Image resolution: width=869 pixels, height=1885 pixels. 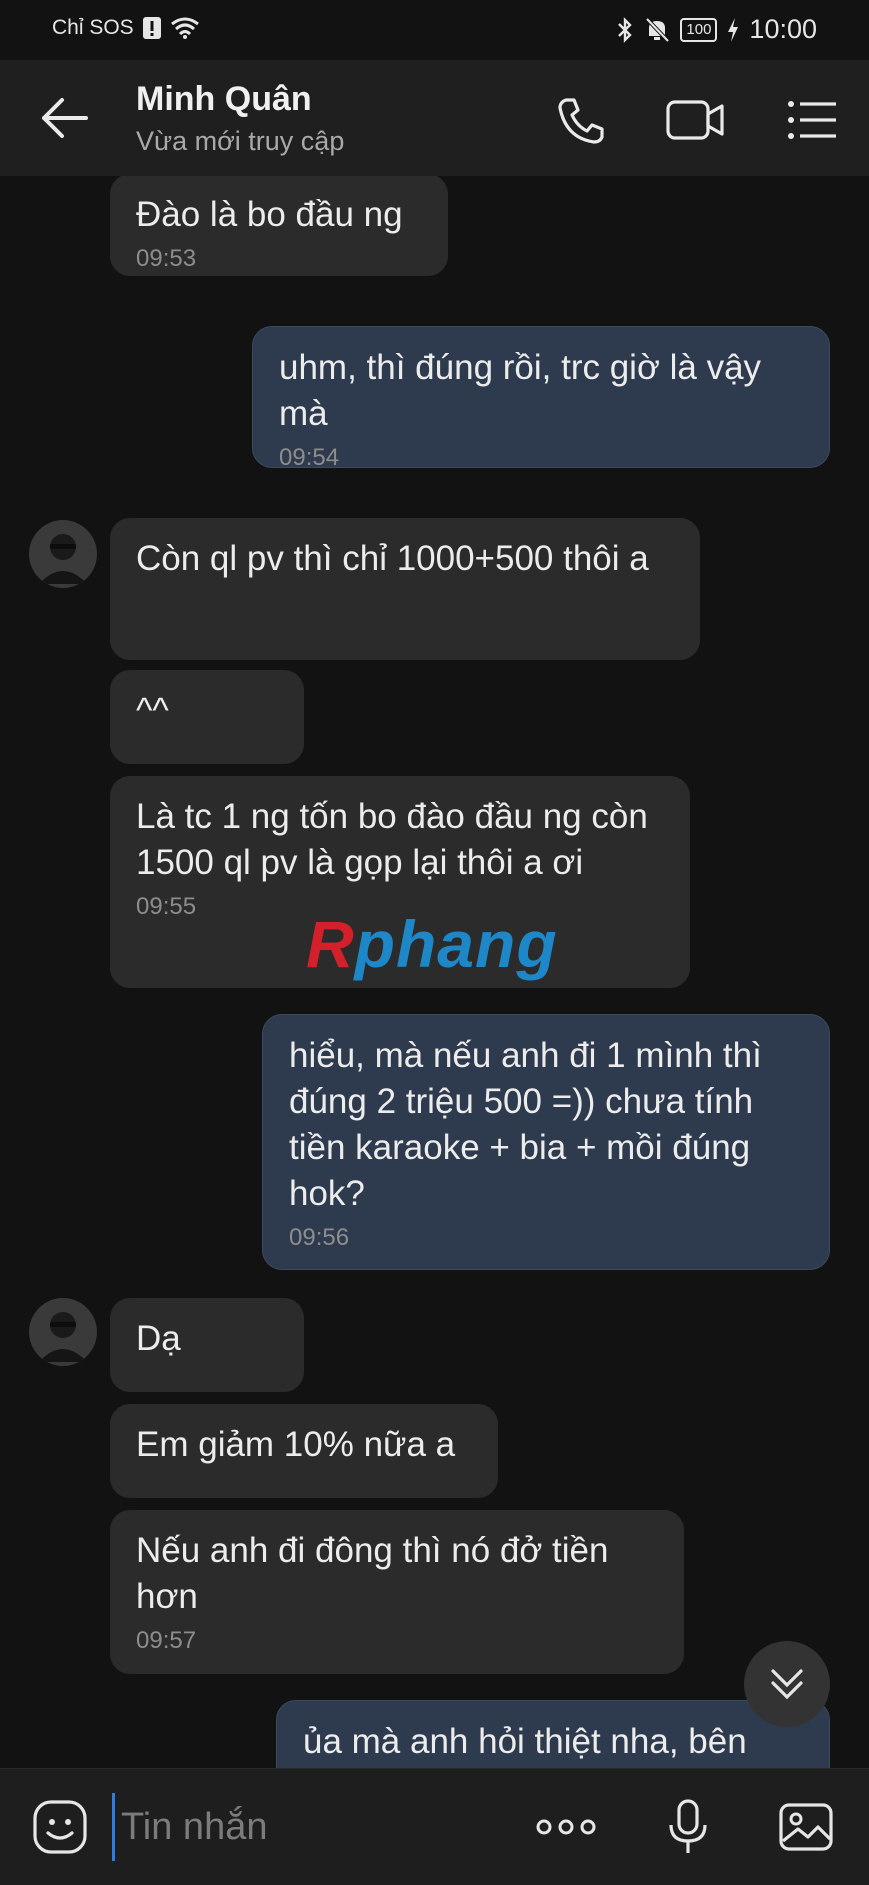 What do you see at coordinates (520, 390) in the screenshot?
I see `message-text: uhm, thì đúng rồi, trc giờ là vậy mà` at bounding box center [520, 390].